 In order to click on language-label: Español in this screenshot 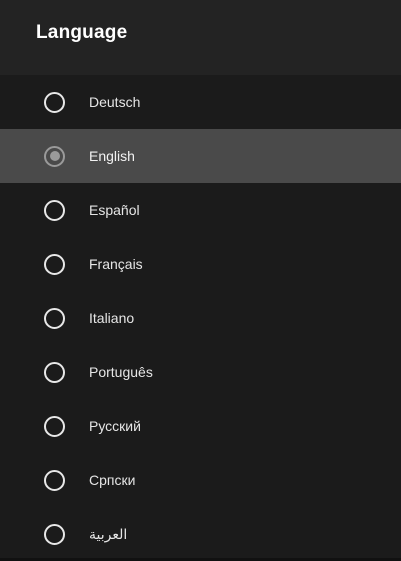, I will do `click(114, 210)`.